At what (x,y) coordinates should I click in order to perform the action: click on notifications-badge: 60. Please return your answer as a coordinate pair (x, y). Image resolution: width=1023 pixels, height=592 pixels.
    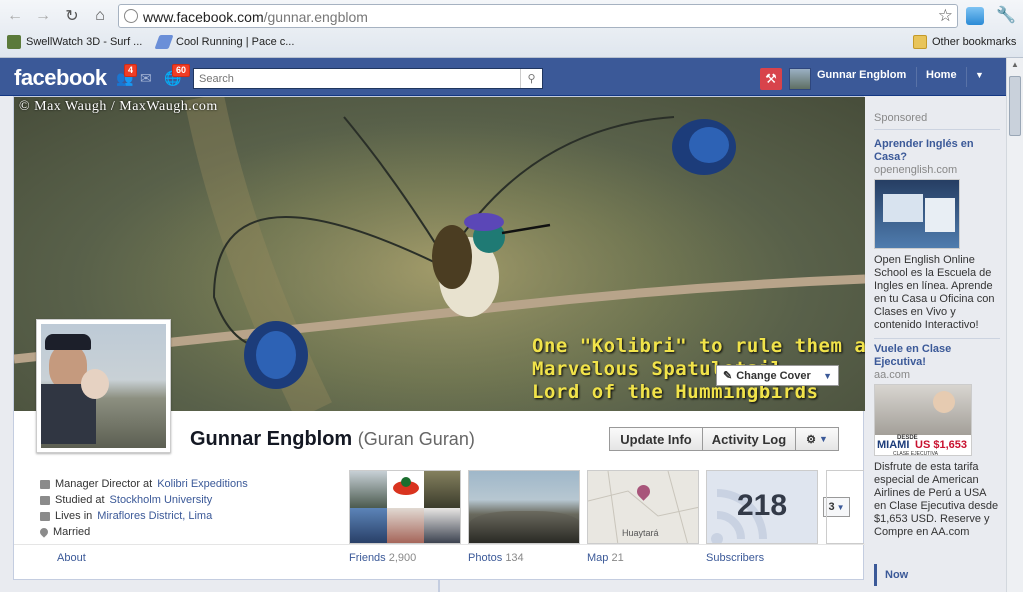
    Looking at the image, I should click on (181, 70).